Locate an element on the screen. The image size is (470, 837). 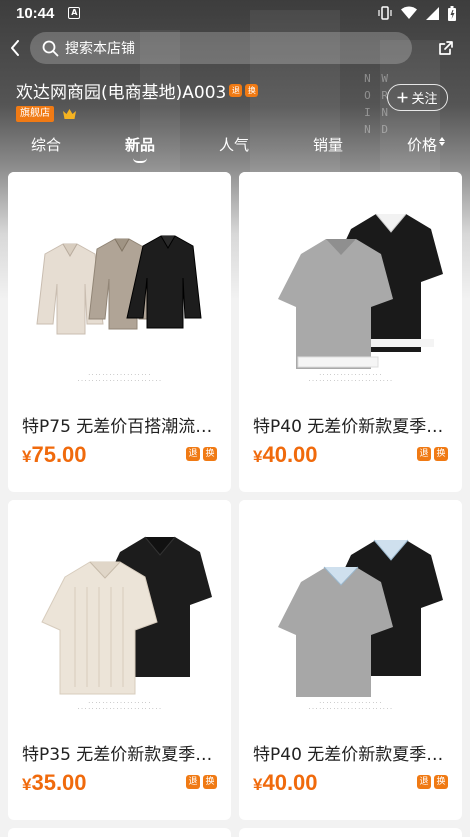
shop-tags: 旗舰店 is located at coordinates (46, 114).